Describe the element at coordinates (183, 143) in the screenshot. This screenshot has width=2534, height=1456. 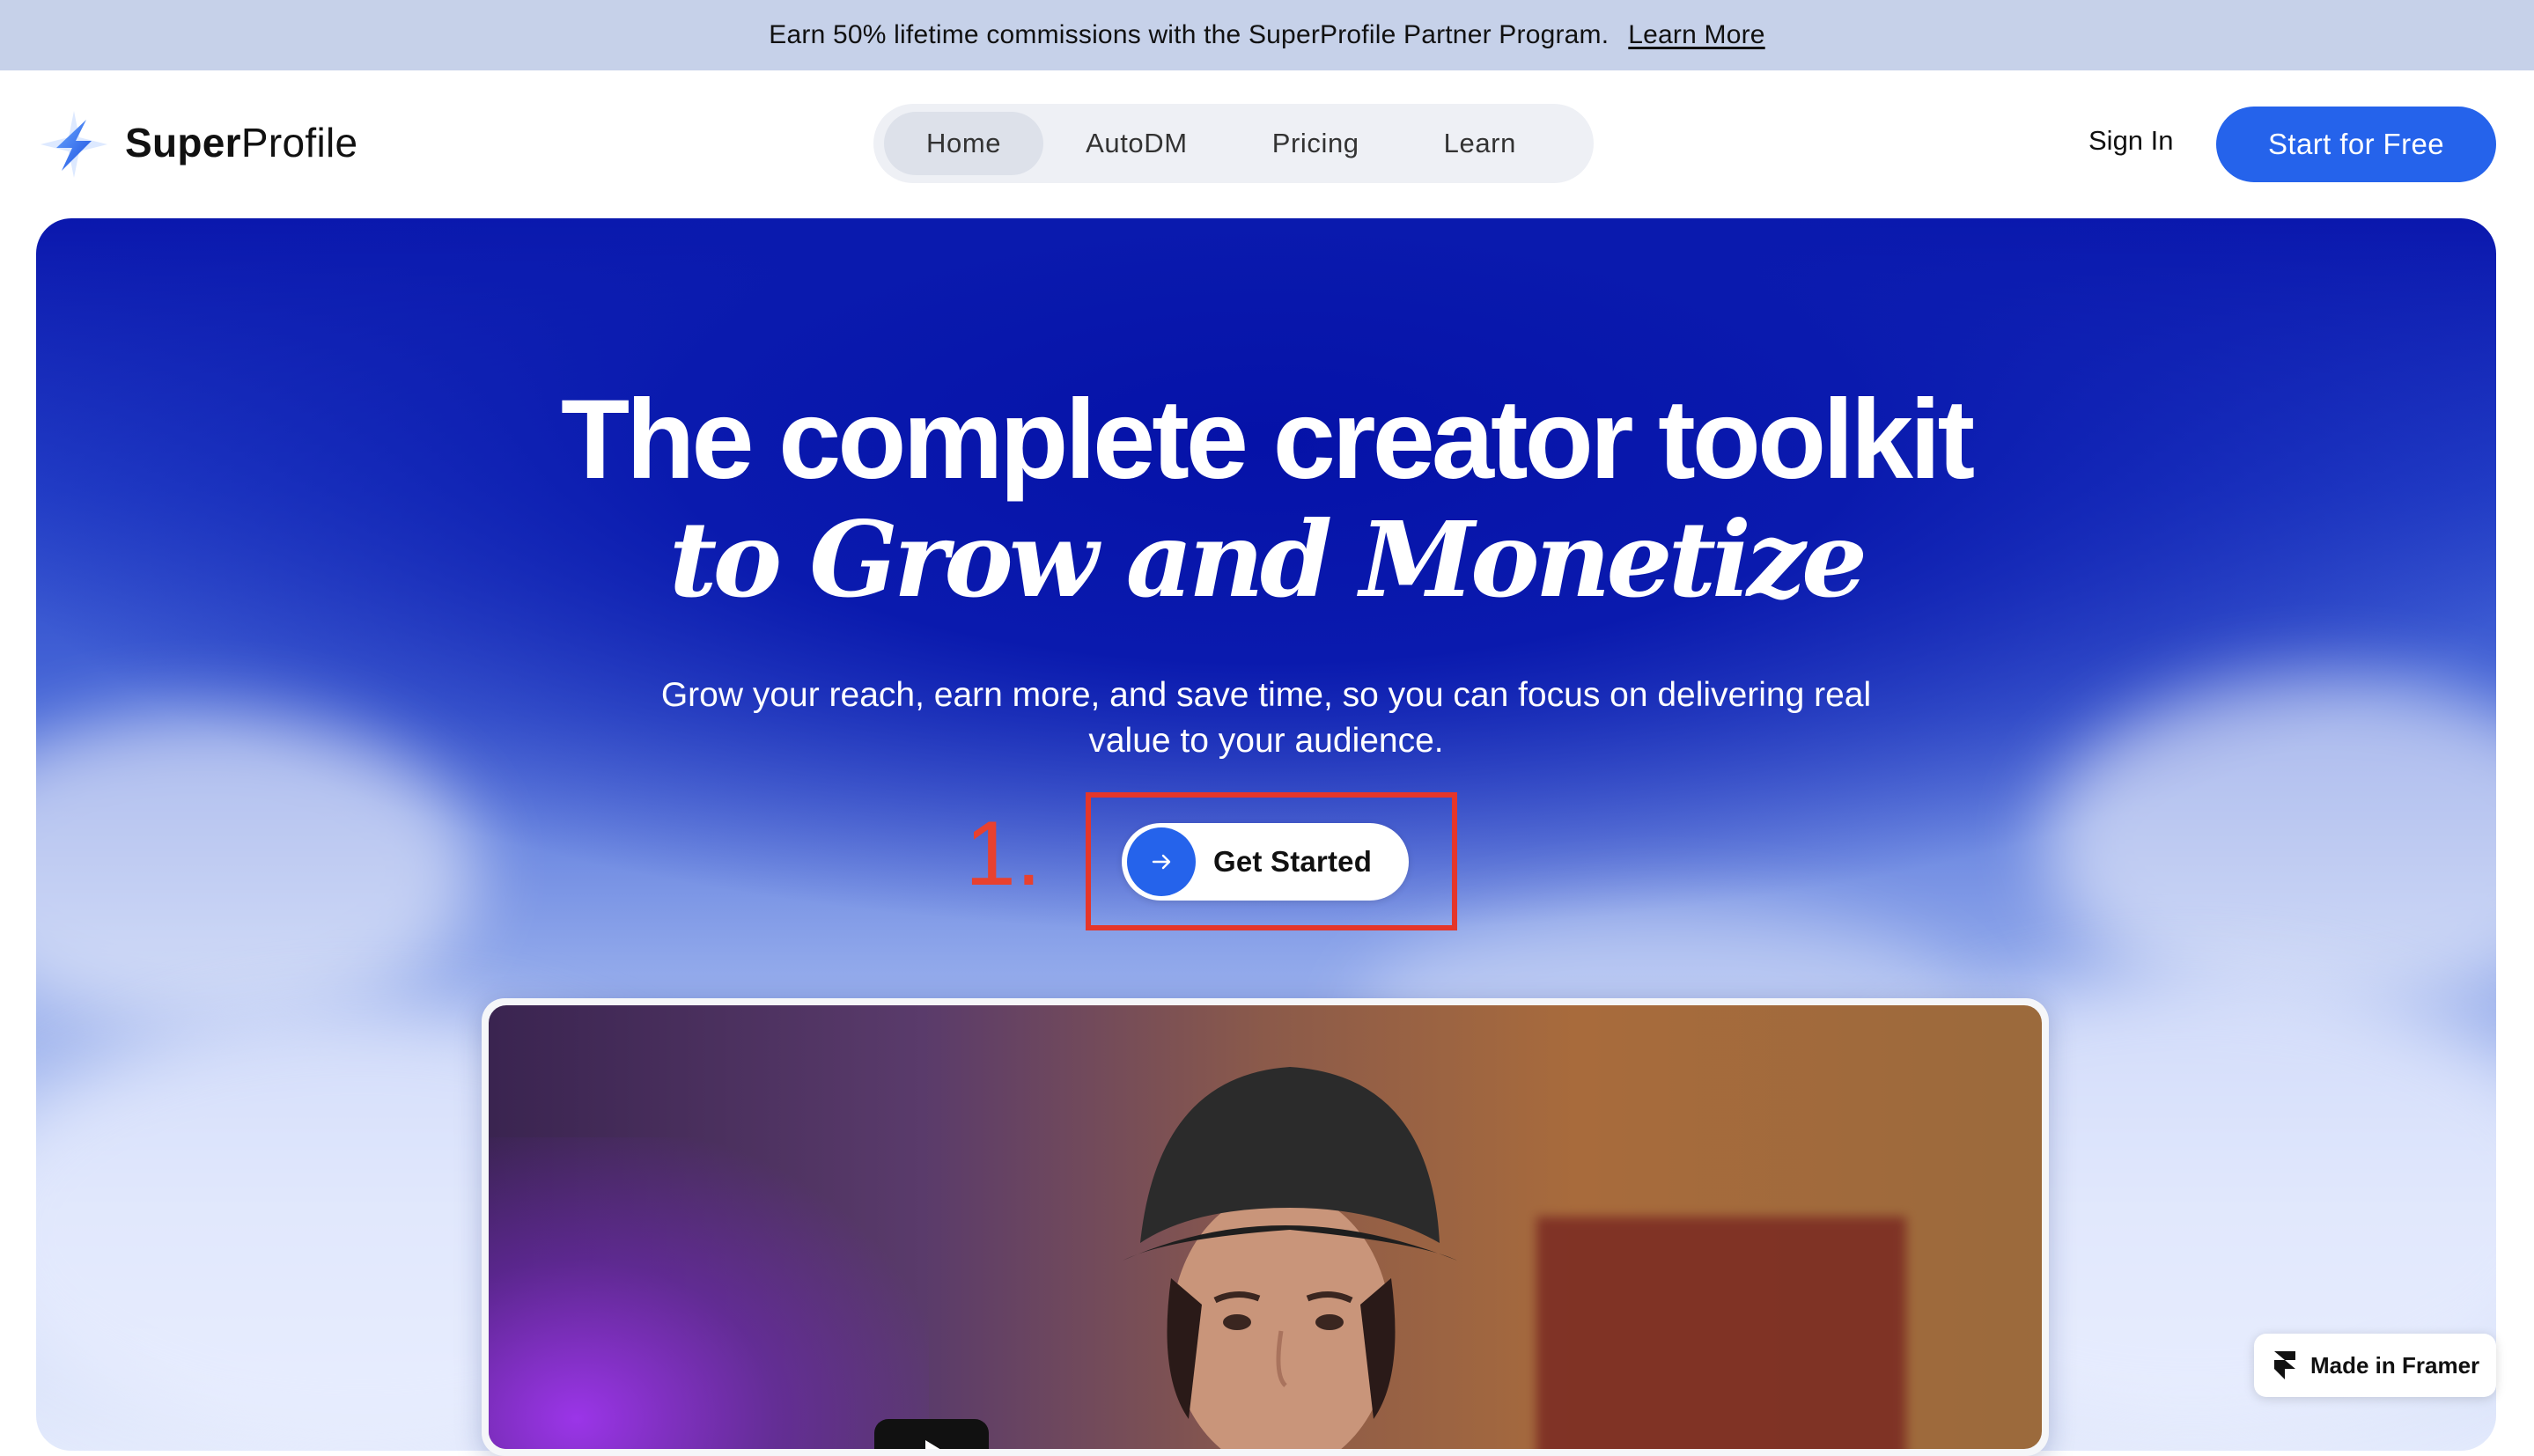
I see `brand-bold: Super` at that location.